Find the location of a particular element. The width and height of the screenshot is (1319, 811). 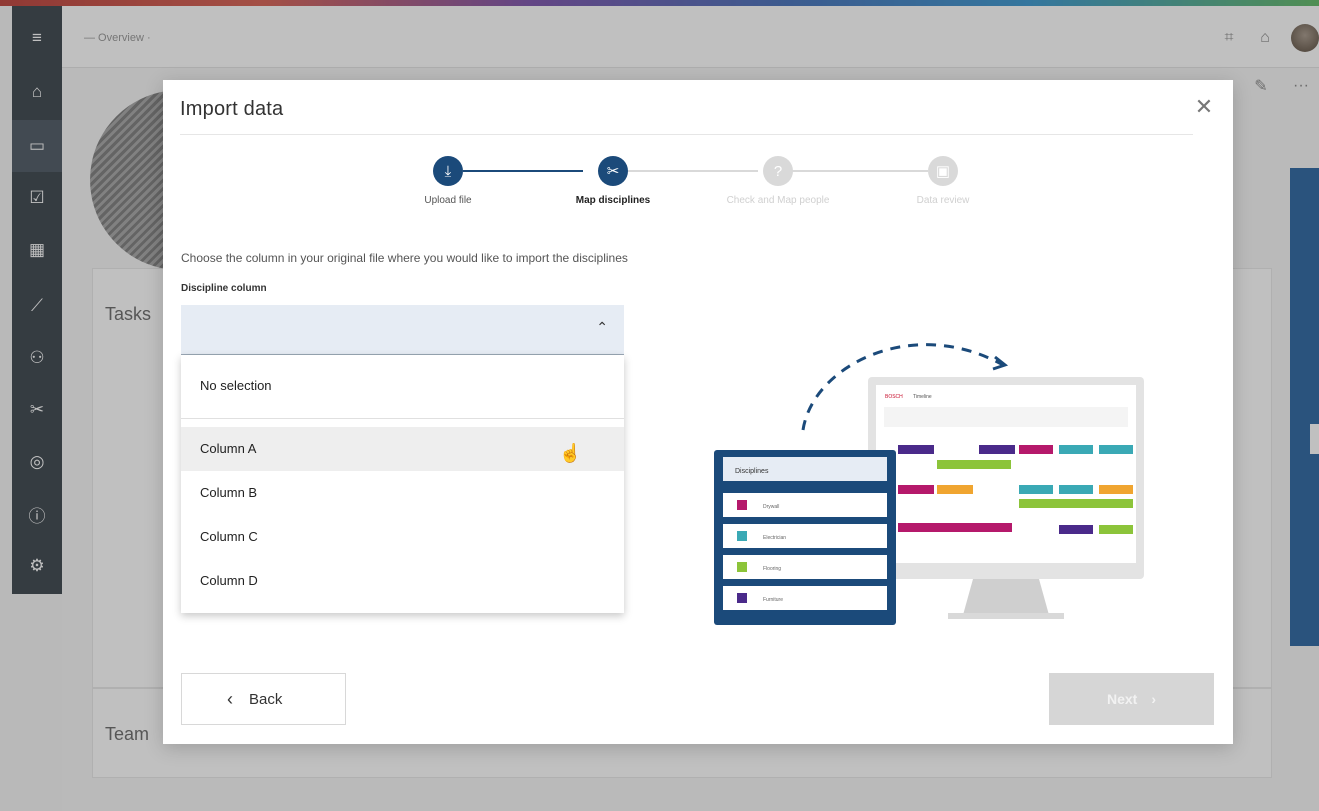

option-no-selection: No selection is located at coordinates (402, 386).